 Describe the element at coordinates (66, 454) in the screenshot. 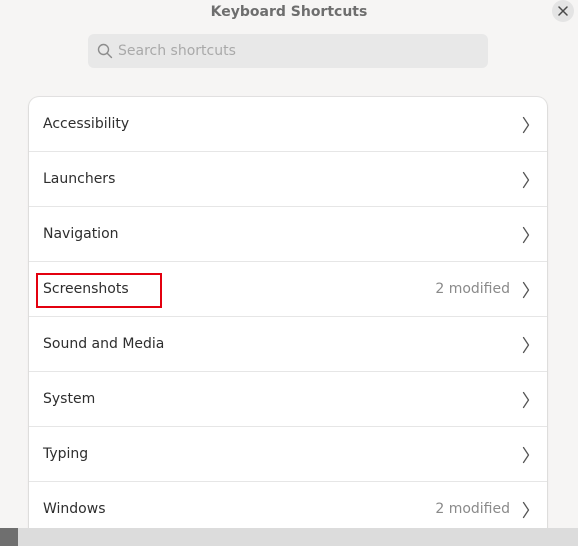

I see `category-label: Typing` at that location.